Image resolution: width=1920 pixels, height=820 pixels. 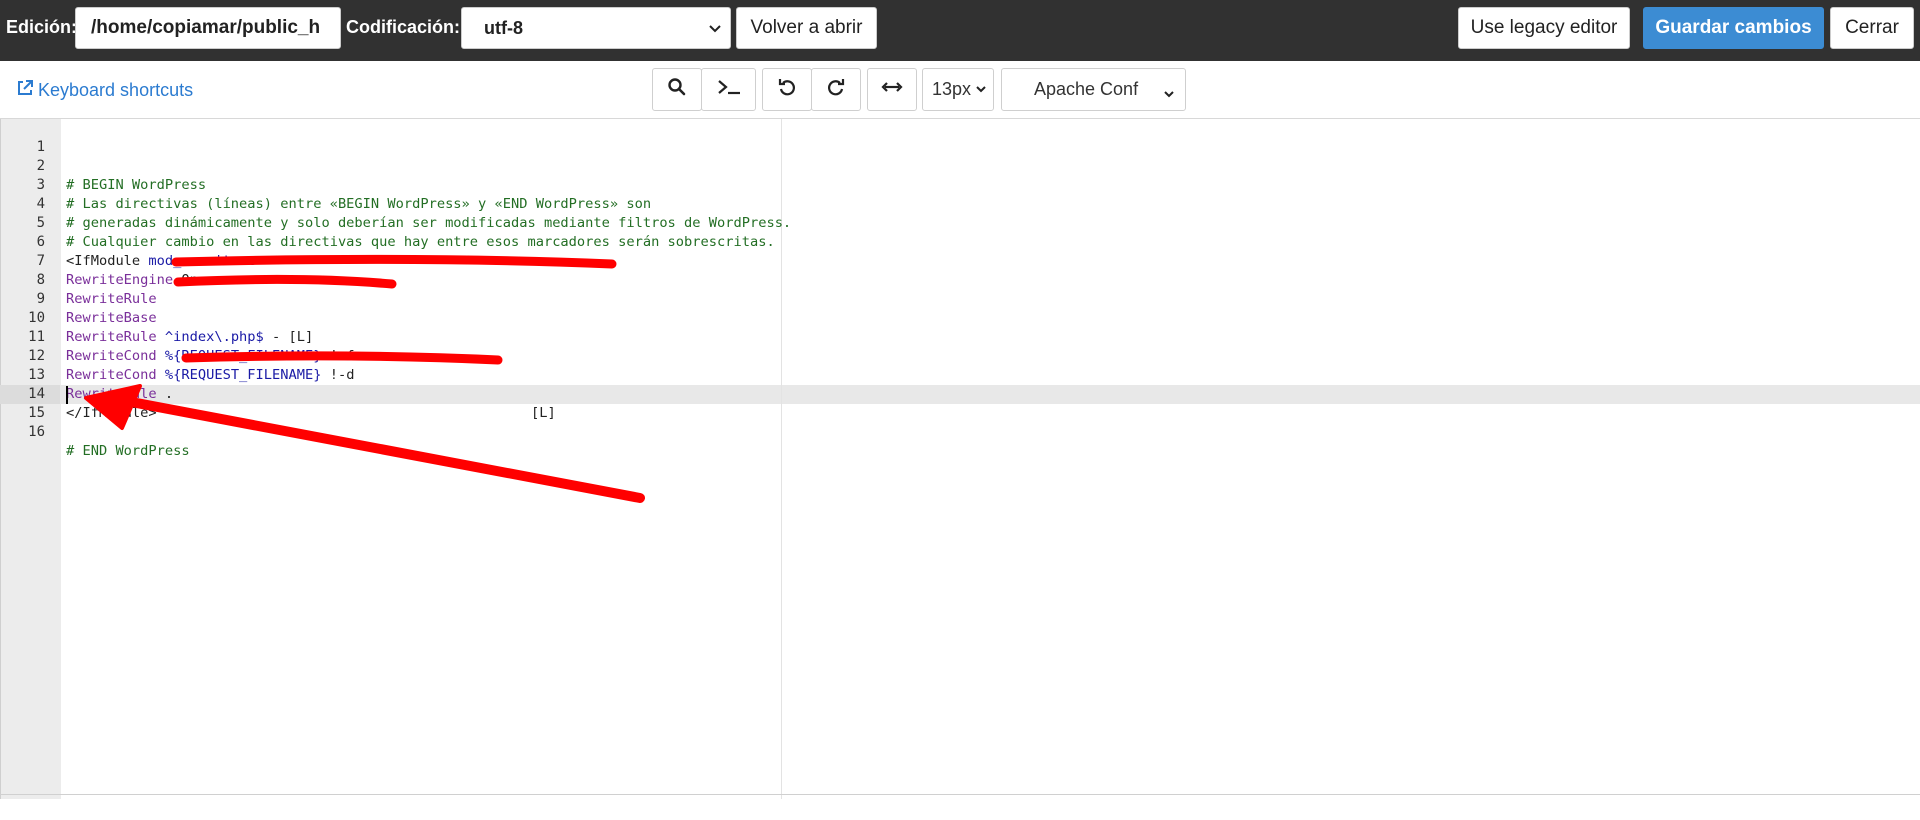 I want to click on code-line: 6 <IfModule mod_rewrite.c>, so click(x=960, y=241).